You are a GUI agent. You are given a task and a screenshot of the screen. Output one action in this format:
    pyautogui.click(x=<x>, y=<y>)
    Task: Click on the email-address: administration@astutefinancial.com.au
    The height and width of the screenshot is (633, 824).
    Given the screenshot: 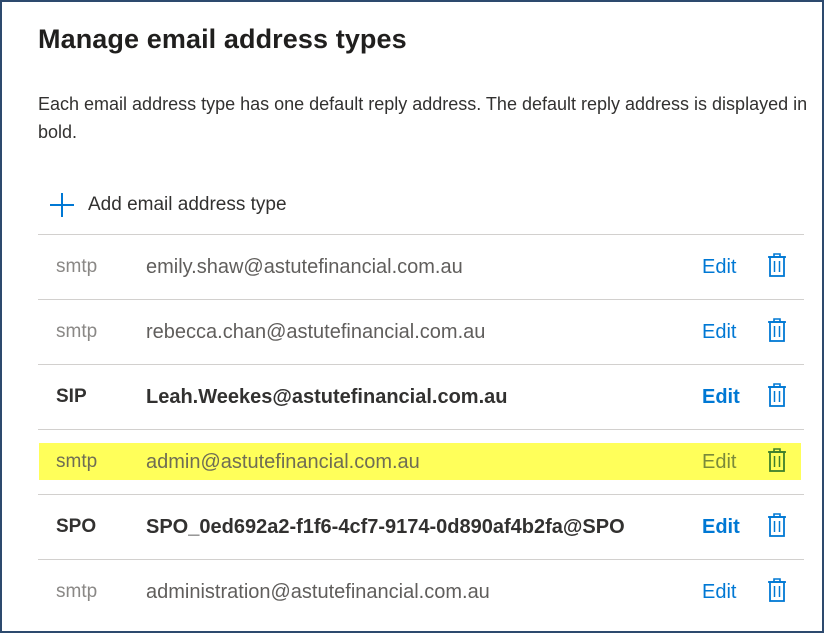 What is the action you would take?
    pyautogui.click(x=318, y=592)
    